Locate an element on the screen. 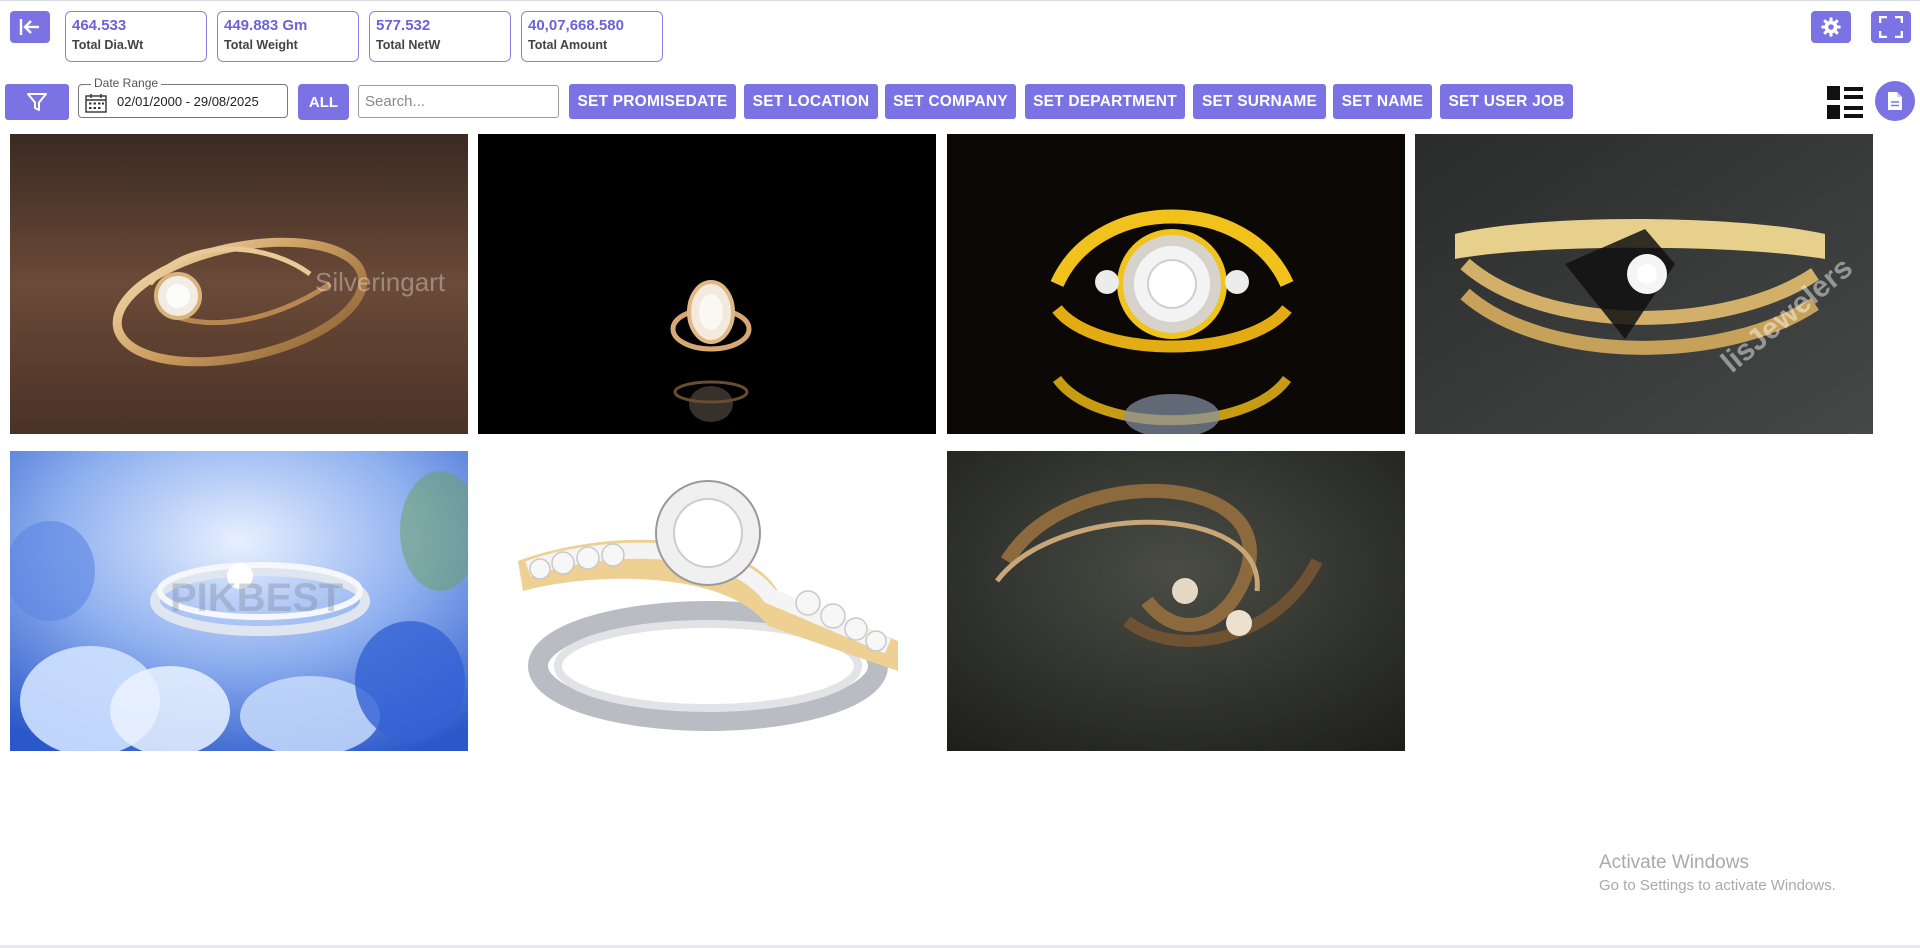  collapse-sidebar-button is located at coordinates (30, 27).